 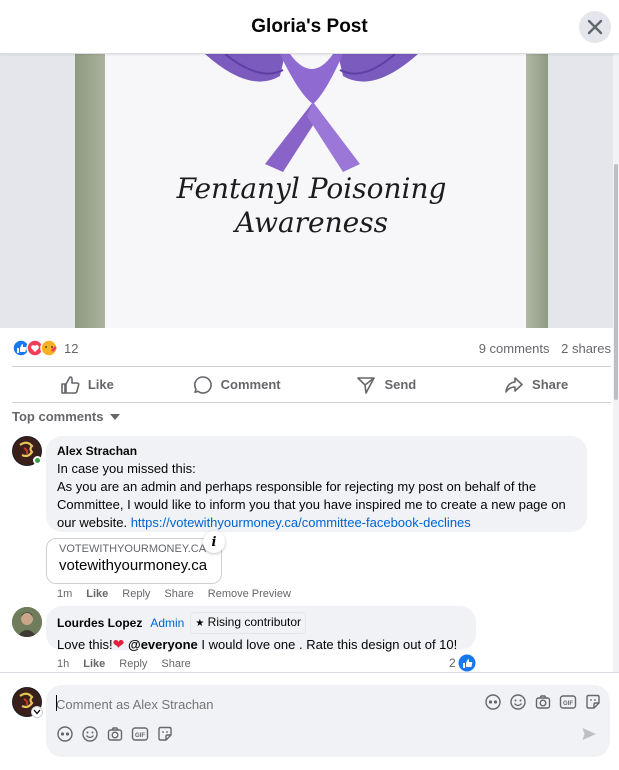 I want to click on comment-input, so click(x=256, y=704).